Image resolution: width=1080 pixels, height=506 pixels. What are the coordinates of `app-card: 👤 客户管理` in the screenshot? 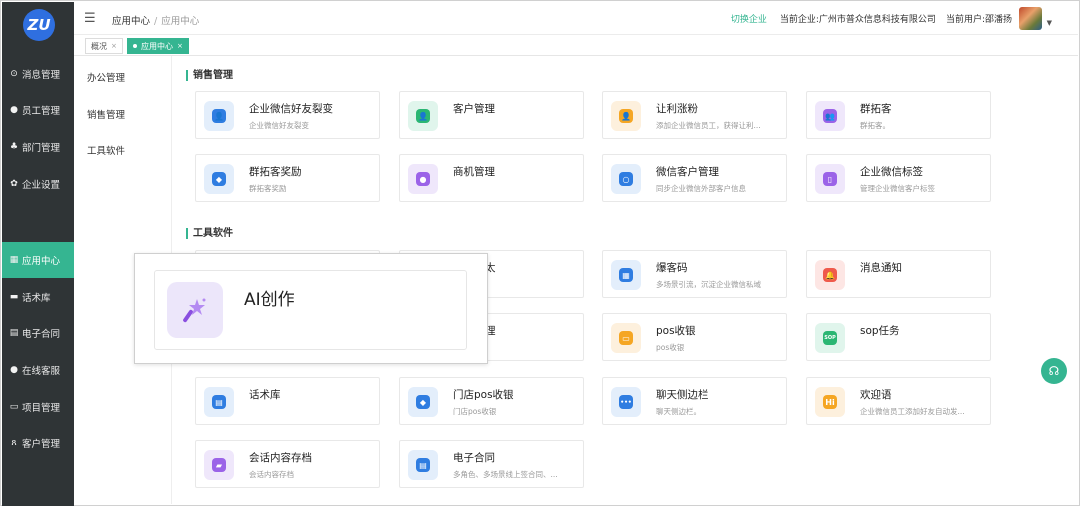 It's located at (491, 115).